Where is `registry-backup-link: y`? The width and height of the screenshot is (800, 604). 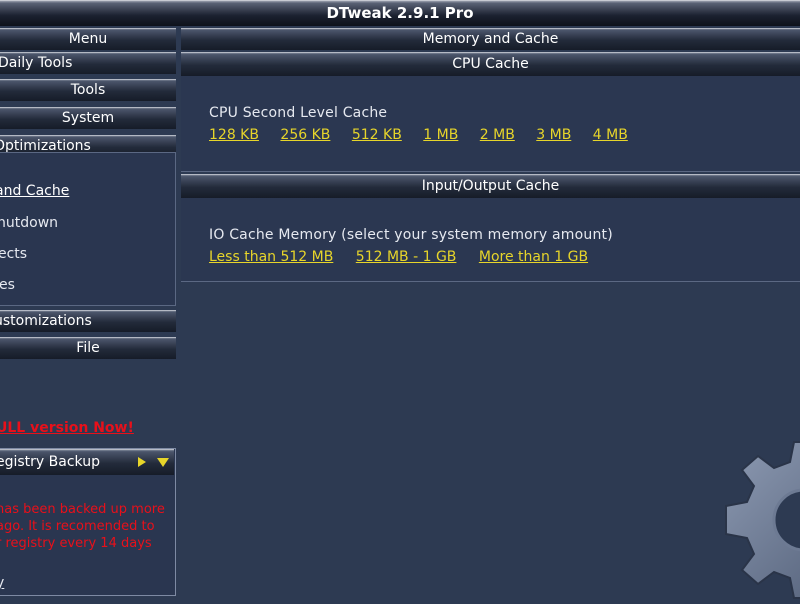 registry-backup-link: y is located at coordinates (2, 583).